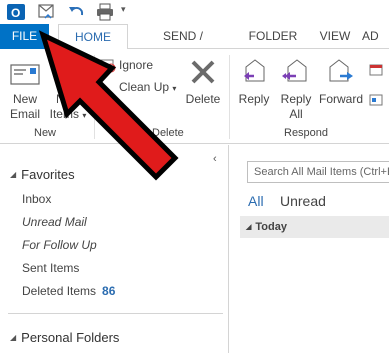  I want to click on tab-folder: FOLDER, so click(273, 36).